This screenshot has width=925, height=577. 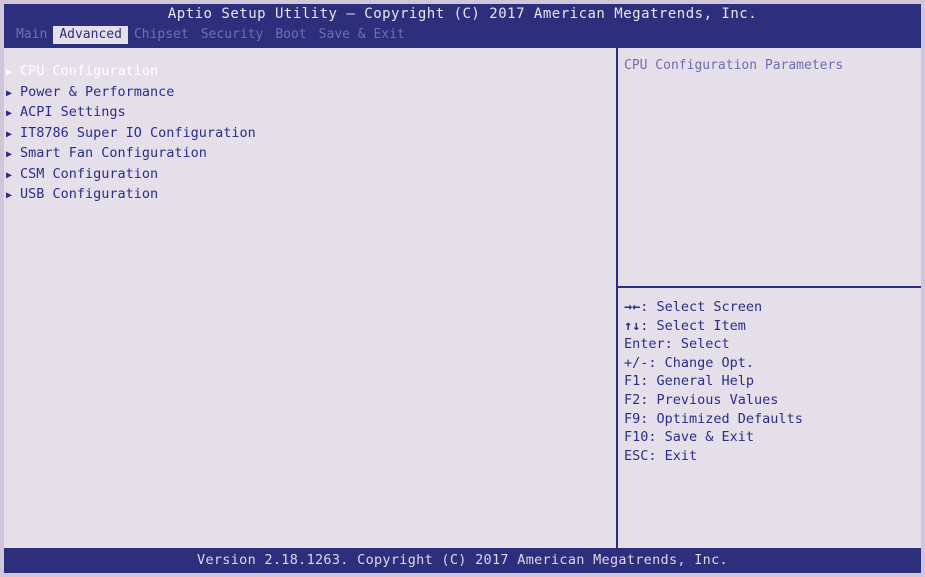 What do you see at coordinates (90, 35) in the screenshot?
I see `tab-advanced: Advanced` at bounding box center [90, 35].